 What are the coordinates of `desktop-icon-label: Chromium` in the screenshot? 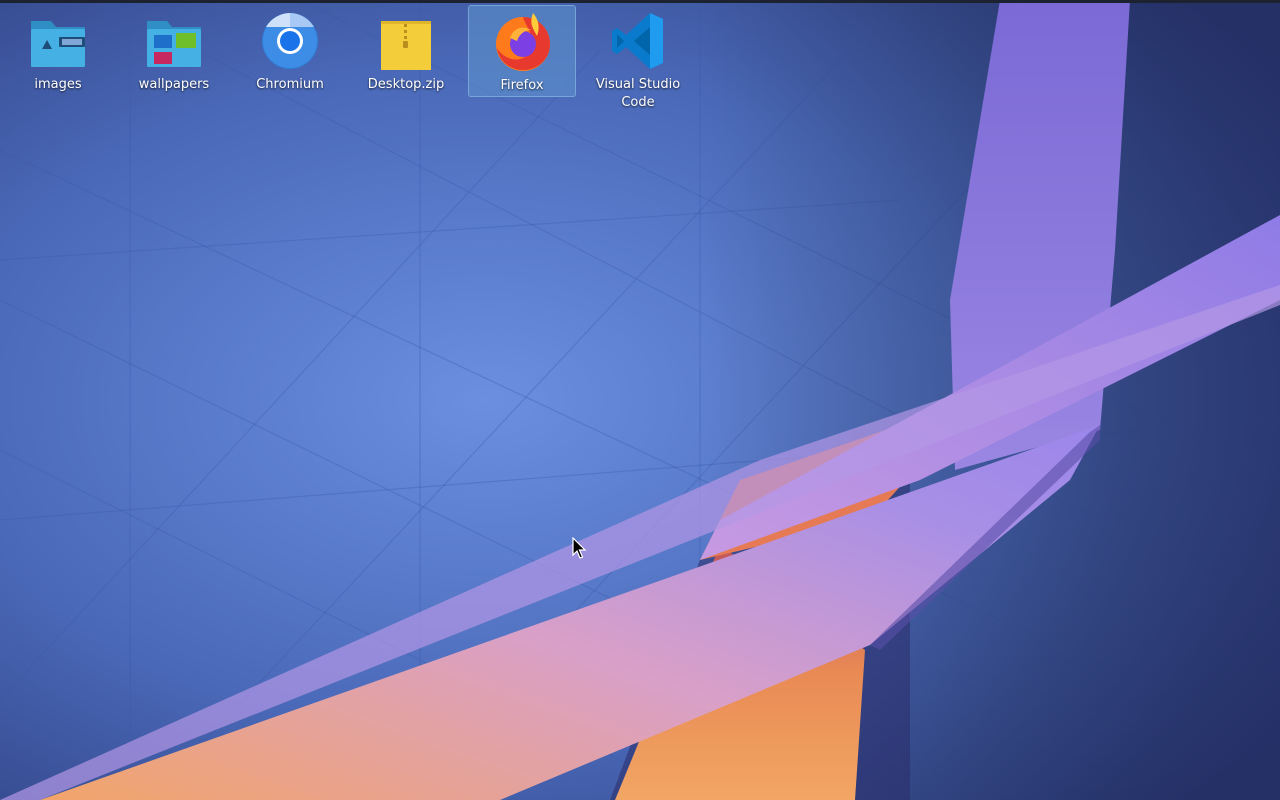 It's located at (290, 84).